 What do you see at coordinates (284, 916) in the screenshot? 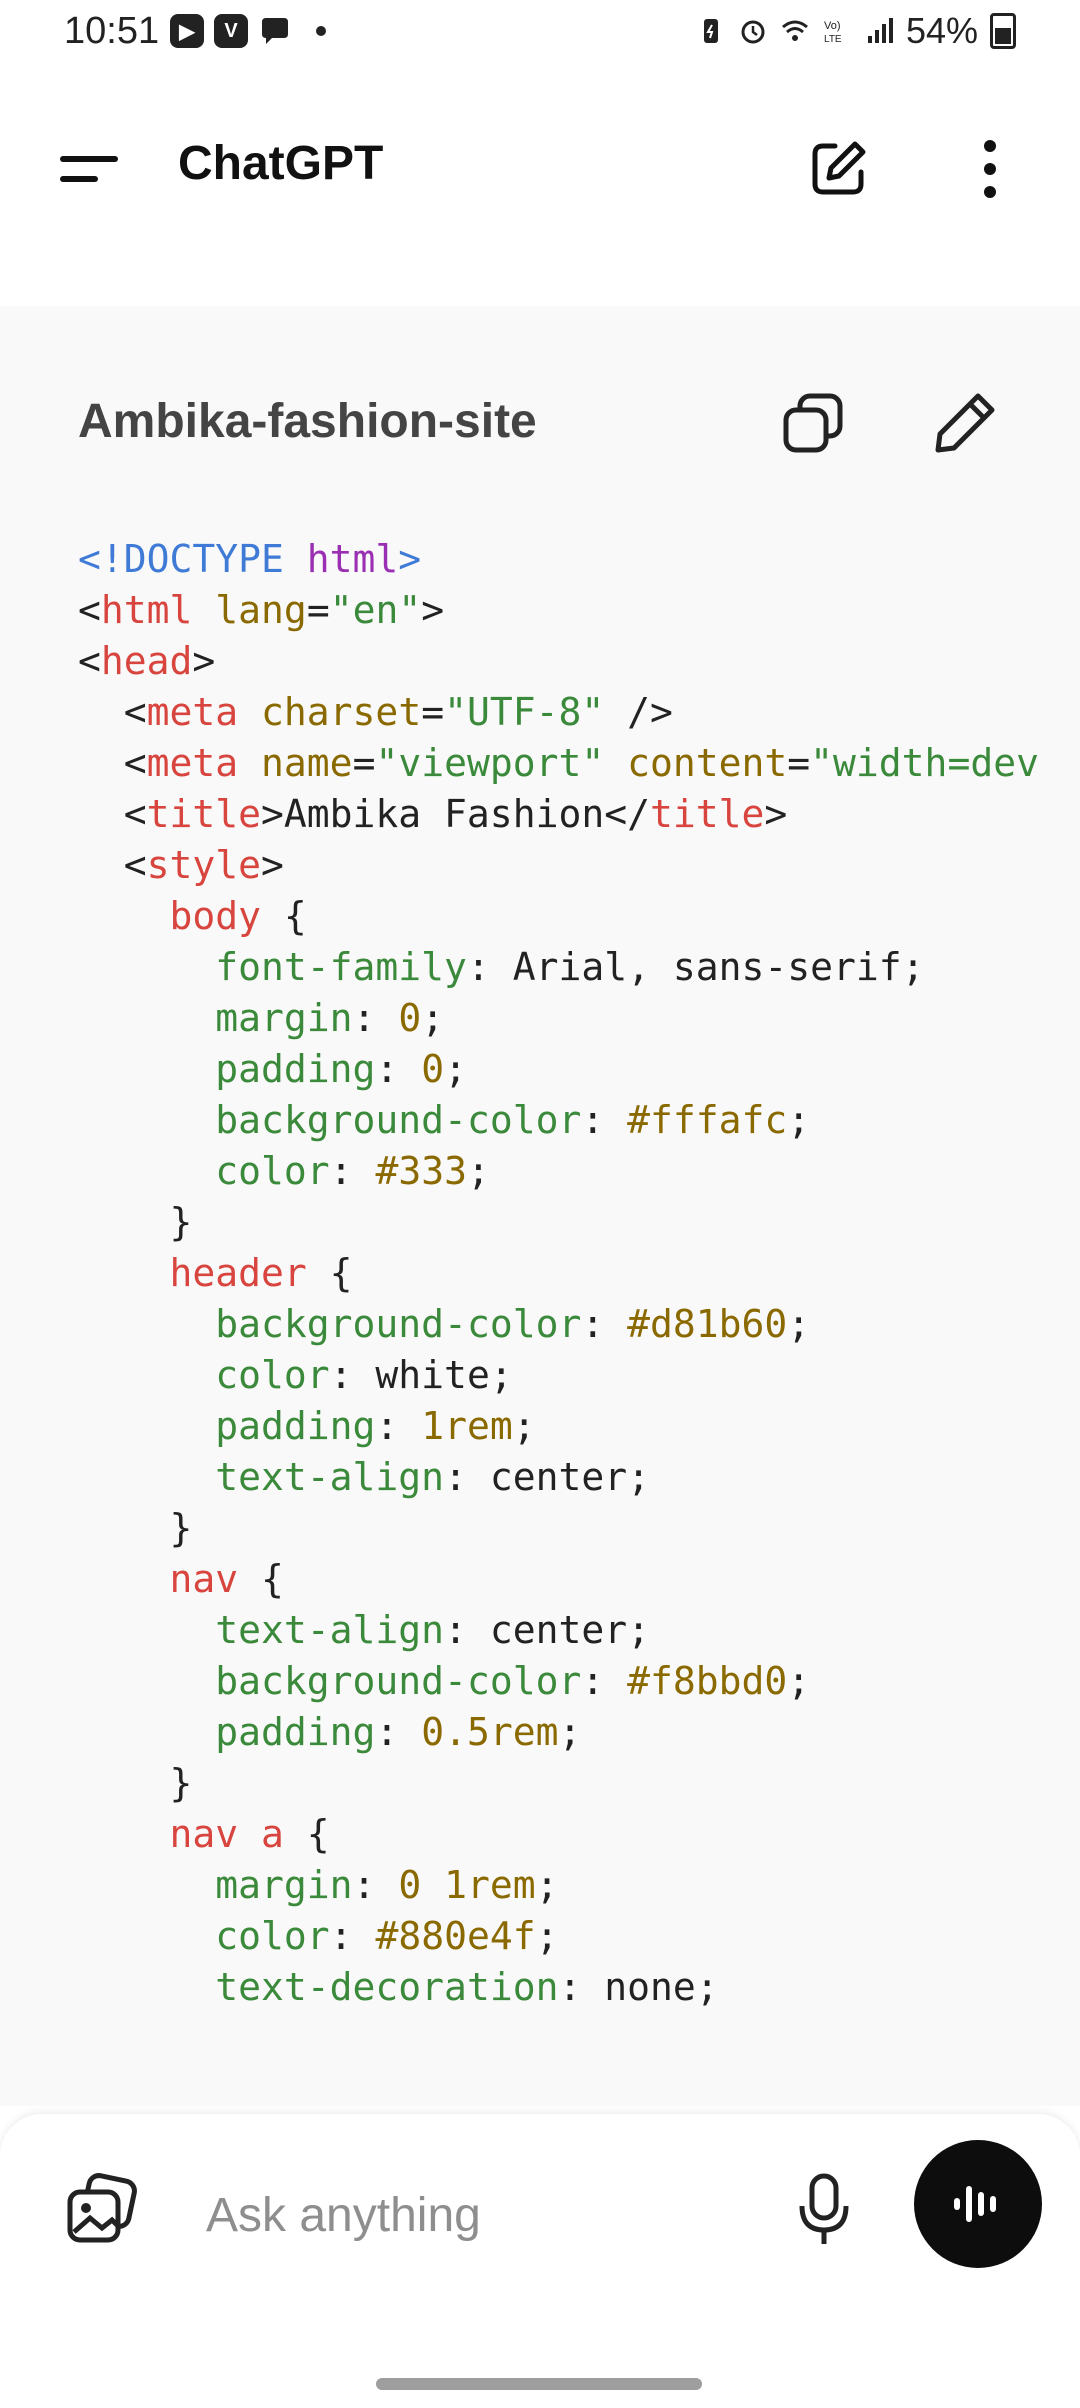
I see `code-token: {` at bounding box center [284, 916].